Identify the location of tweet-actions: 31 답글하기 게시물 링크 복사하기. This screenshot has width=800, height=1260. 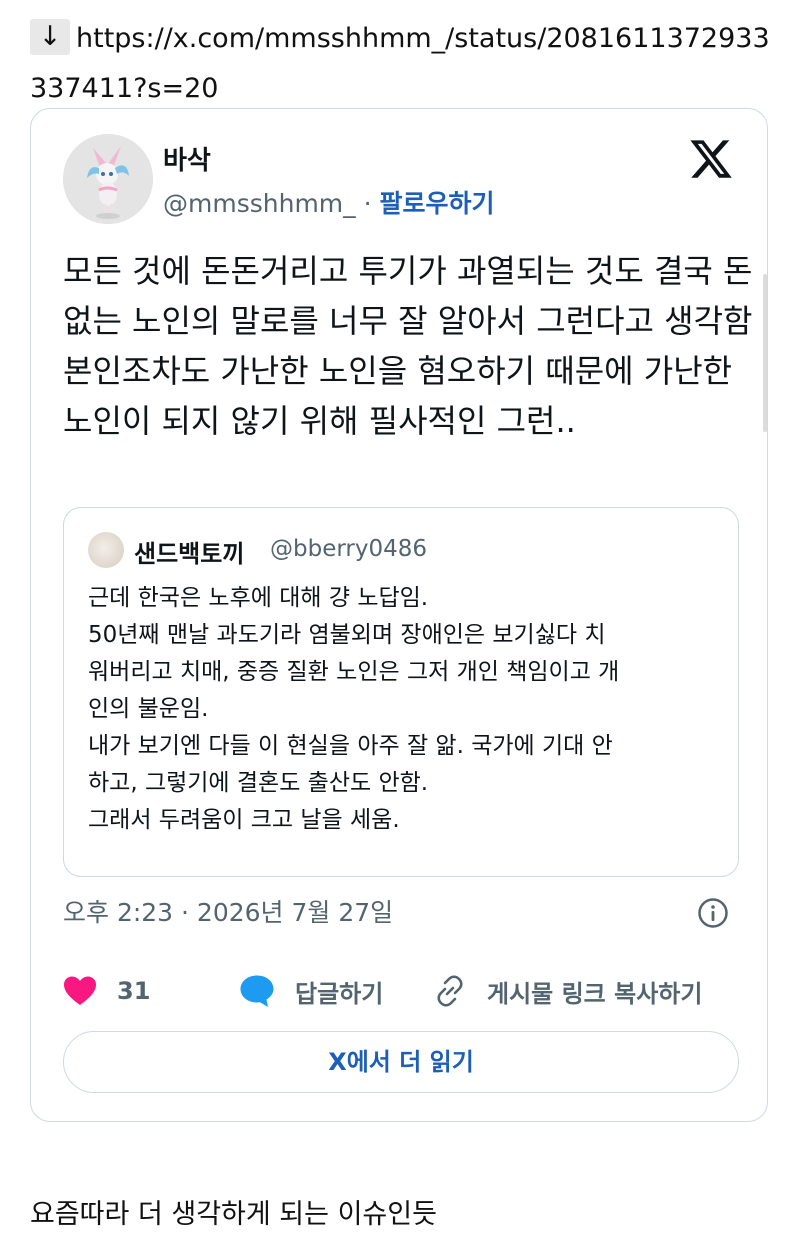
(403, 991).